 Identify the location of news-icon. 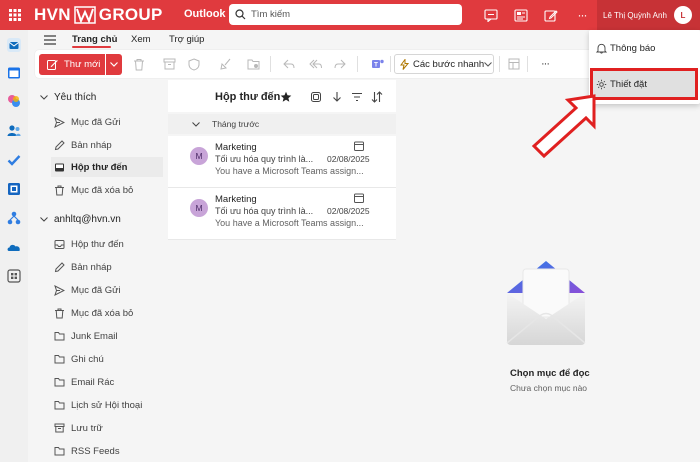
(521, 15).